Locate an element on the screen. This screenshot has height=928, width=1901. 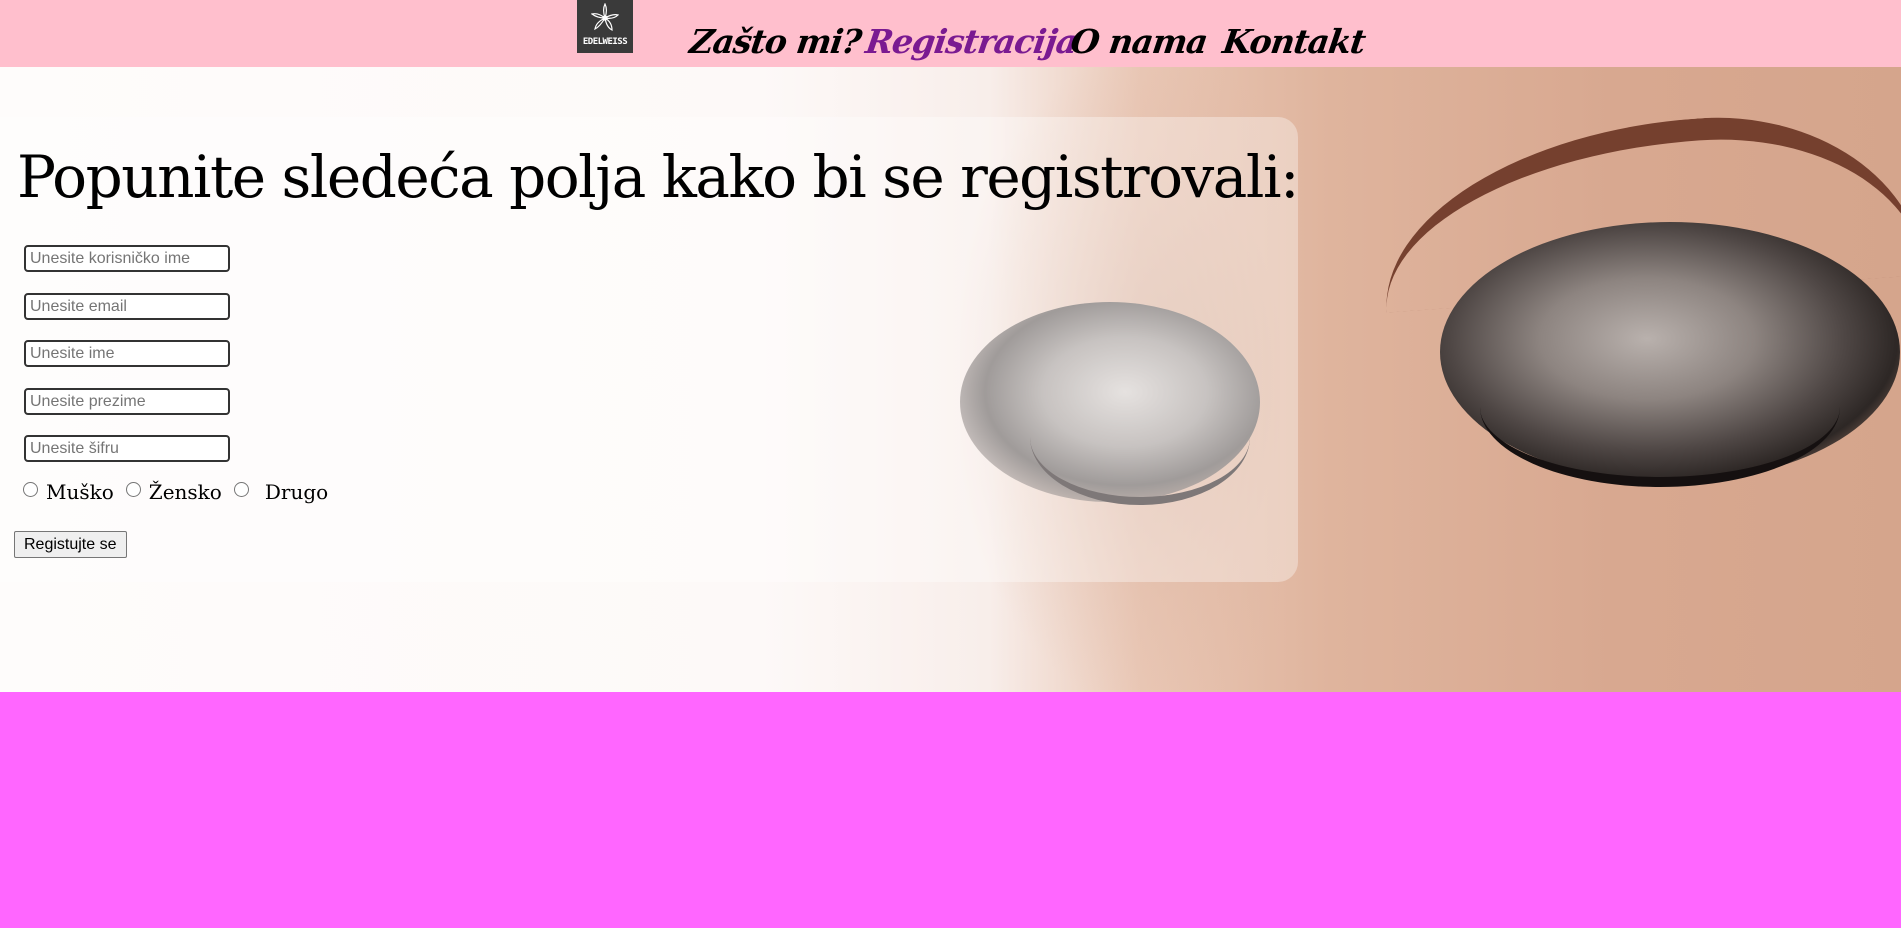
gender-radio-other is located at coordinates (241, 489).